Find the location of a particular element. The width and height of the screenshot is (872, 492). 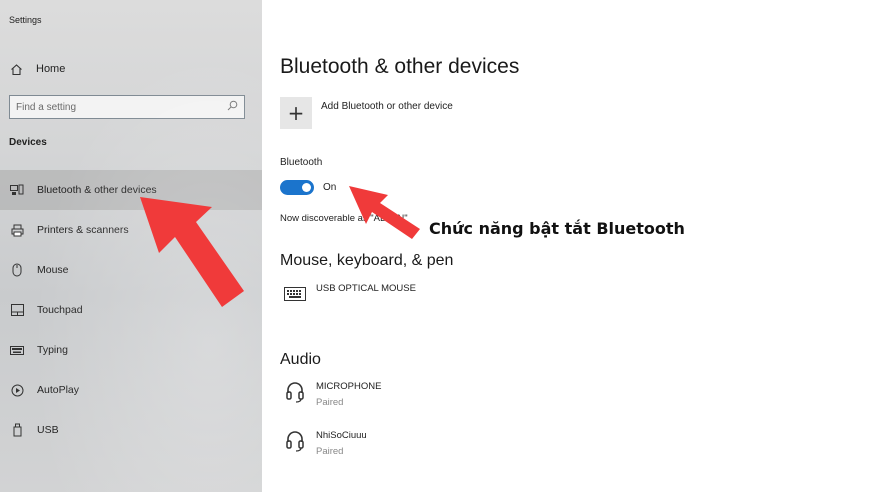

add-device-label: Add Bluetooth or other device is located at coordinates (387, 106).